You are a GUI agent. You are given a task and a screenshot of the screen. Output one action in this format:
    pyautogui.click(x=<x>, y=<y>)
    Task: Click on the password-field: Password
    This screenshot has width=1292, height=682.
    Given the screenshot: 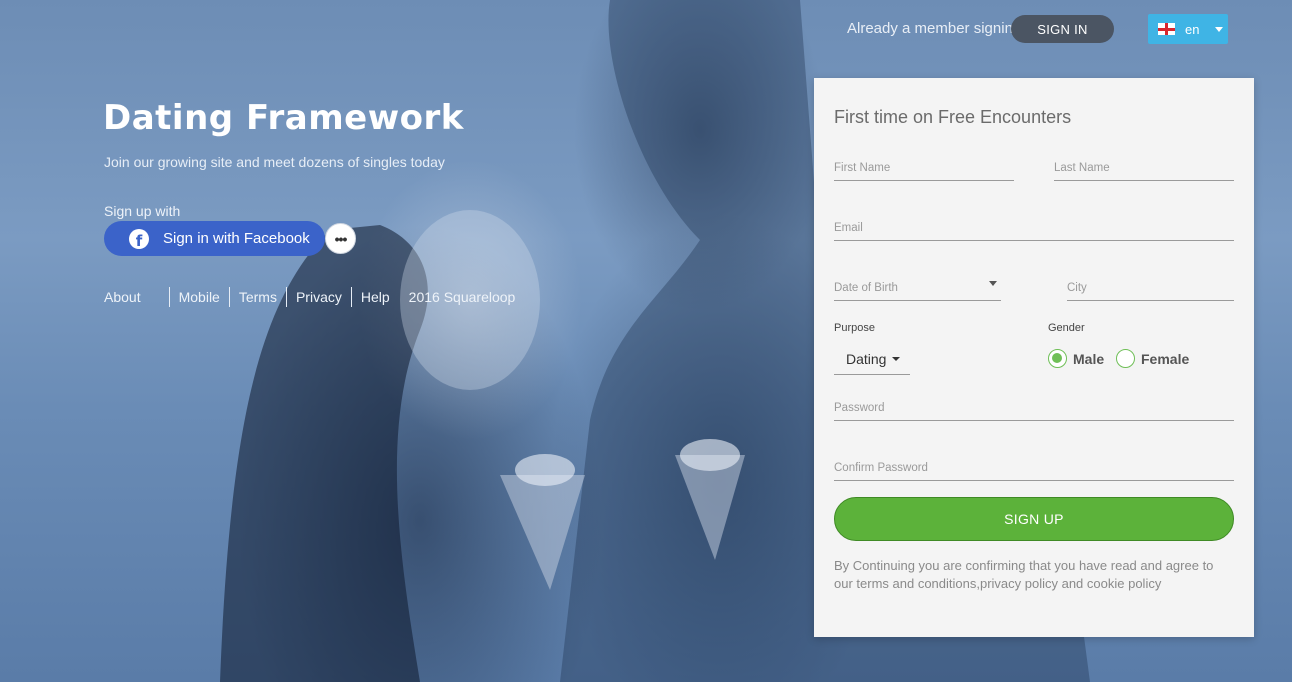 What is the action you would take?
    pyautogui.click(x=1034, y=406)
    